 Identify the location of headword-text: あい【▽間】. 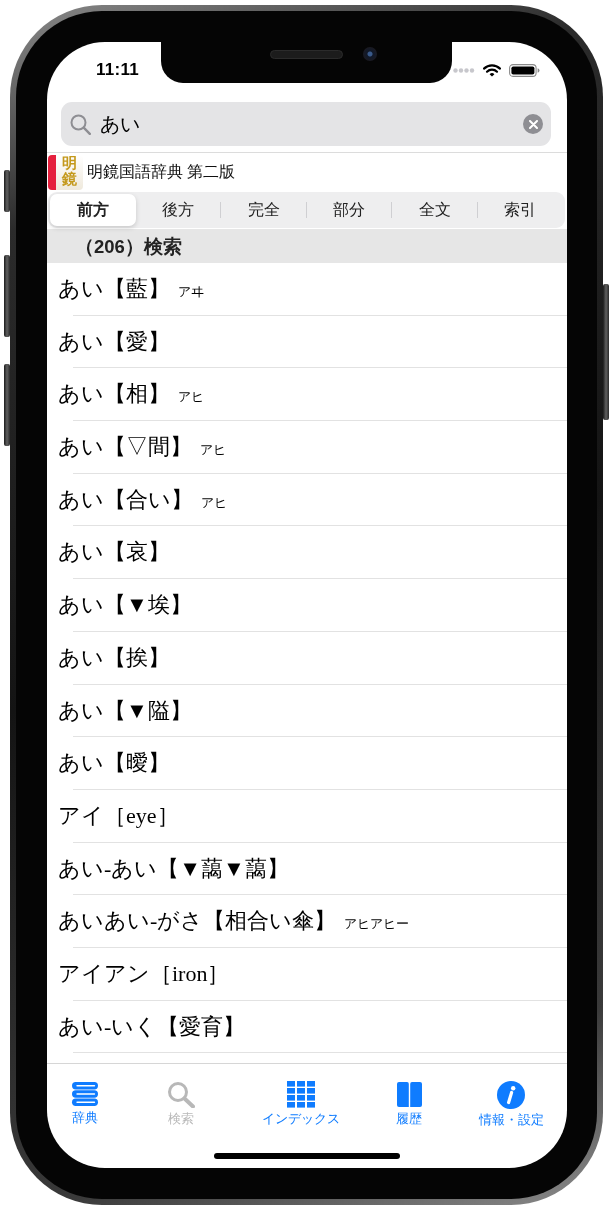
(125, 447).